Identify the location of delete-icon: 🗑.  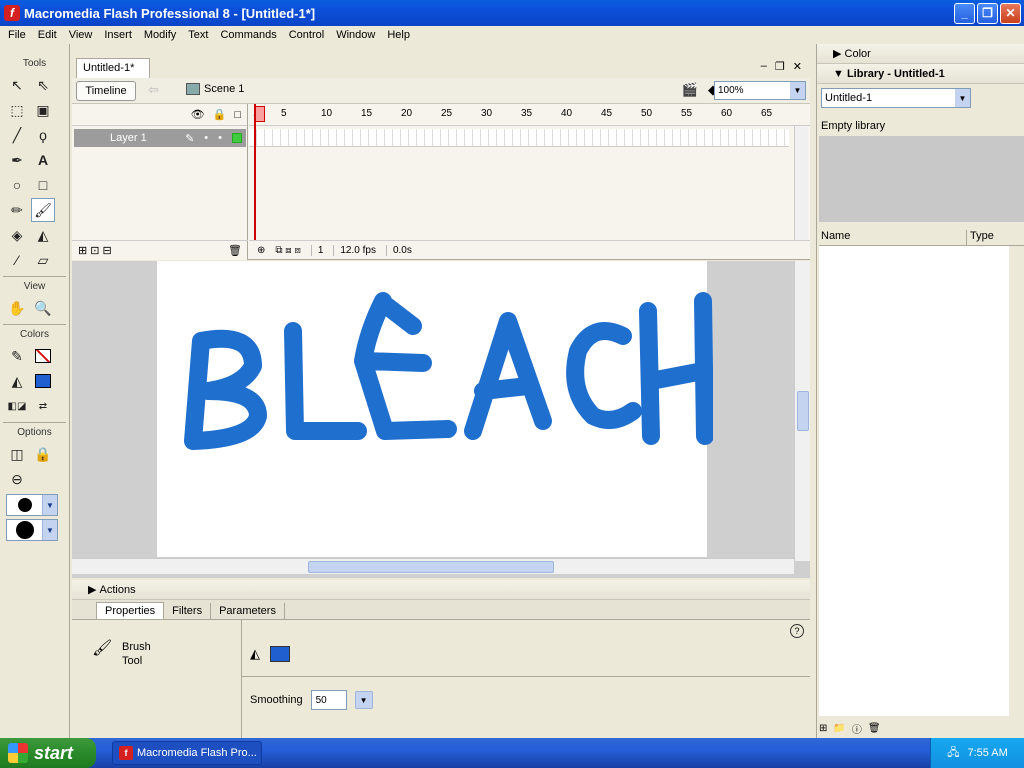
(874, 728).